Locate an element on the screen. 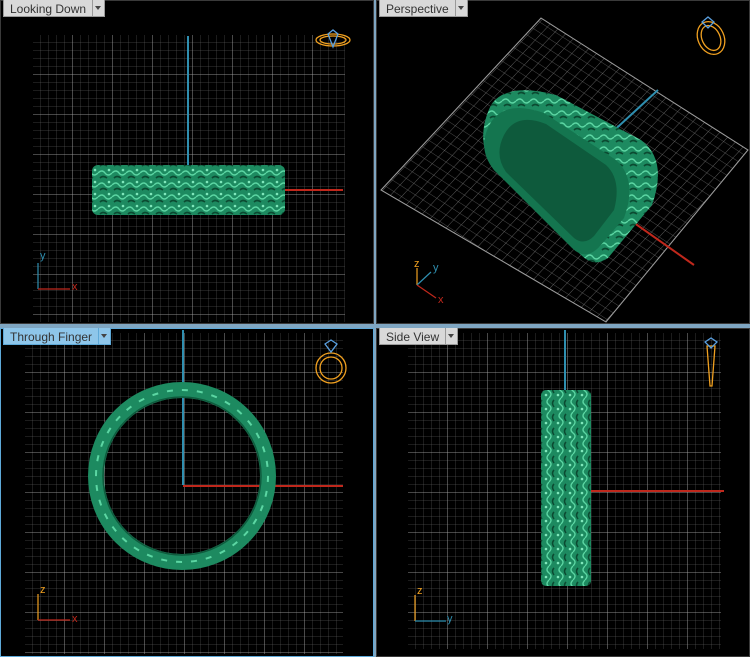 The image size is (750, 657). viewport-label-through-finger: Through Finger is located at coordinates (57, 336).